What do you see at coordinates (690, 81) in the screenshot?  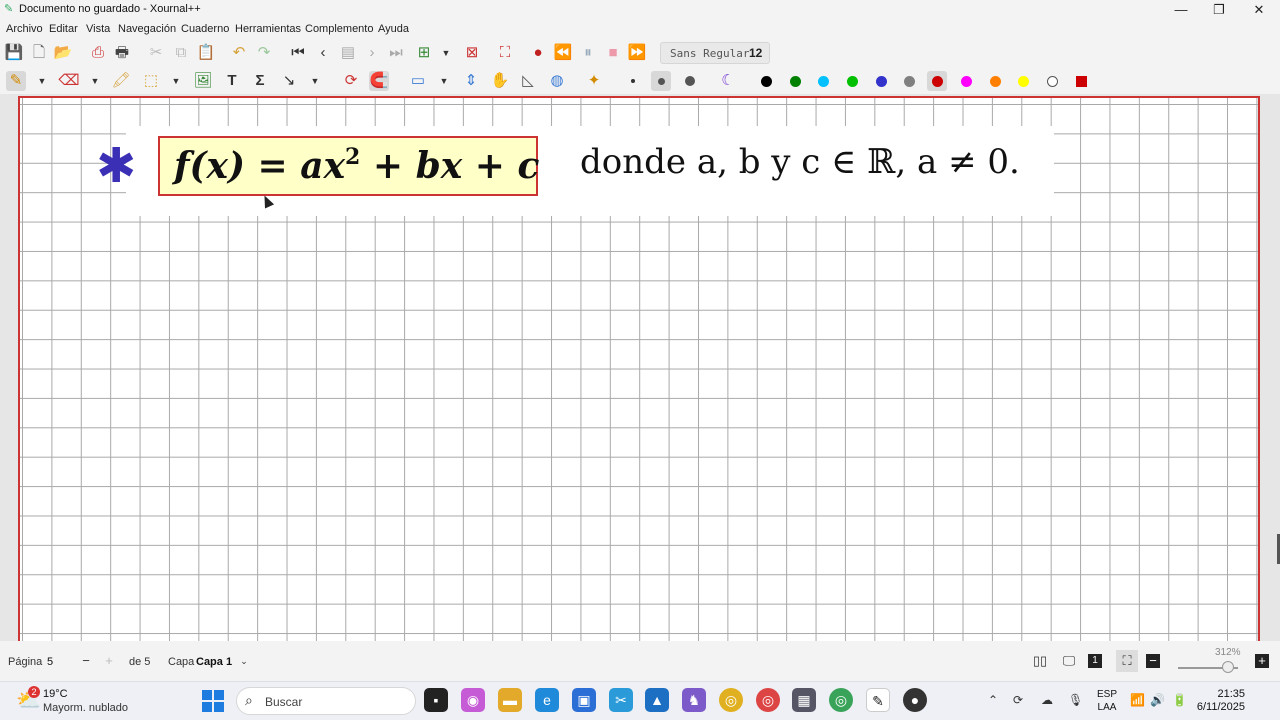 I see `thick-line-icon` at bounding box center [690, 81].